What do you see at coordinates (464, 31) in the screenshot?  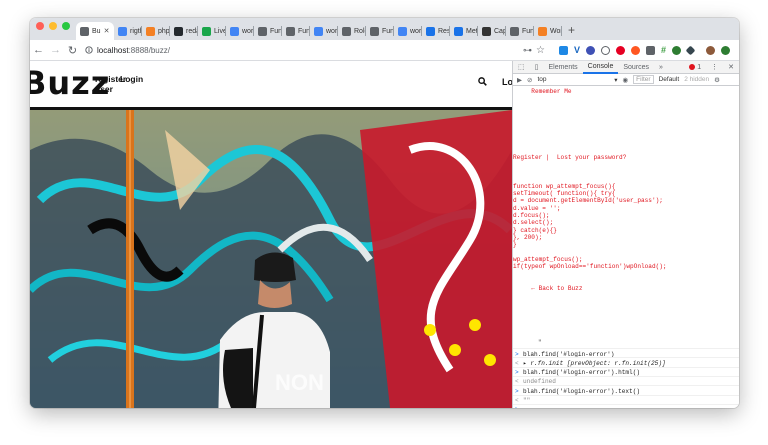 I see `tab-13: Meta` at bounding box center [464, 31].